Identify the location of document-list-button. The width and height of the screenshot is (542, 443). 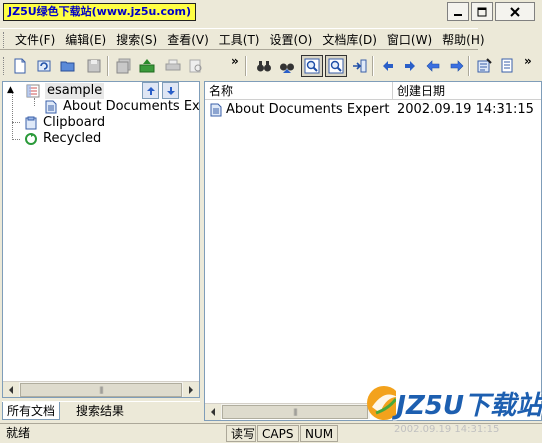
(507, 66).